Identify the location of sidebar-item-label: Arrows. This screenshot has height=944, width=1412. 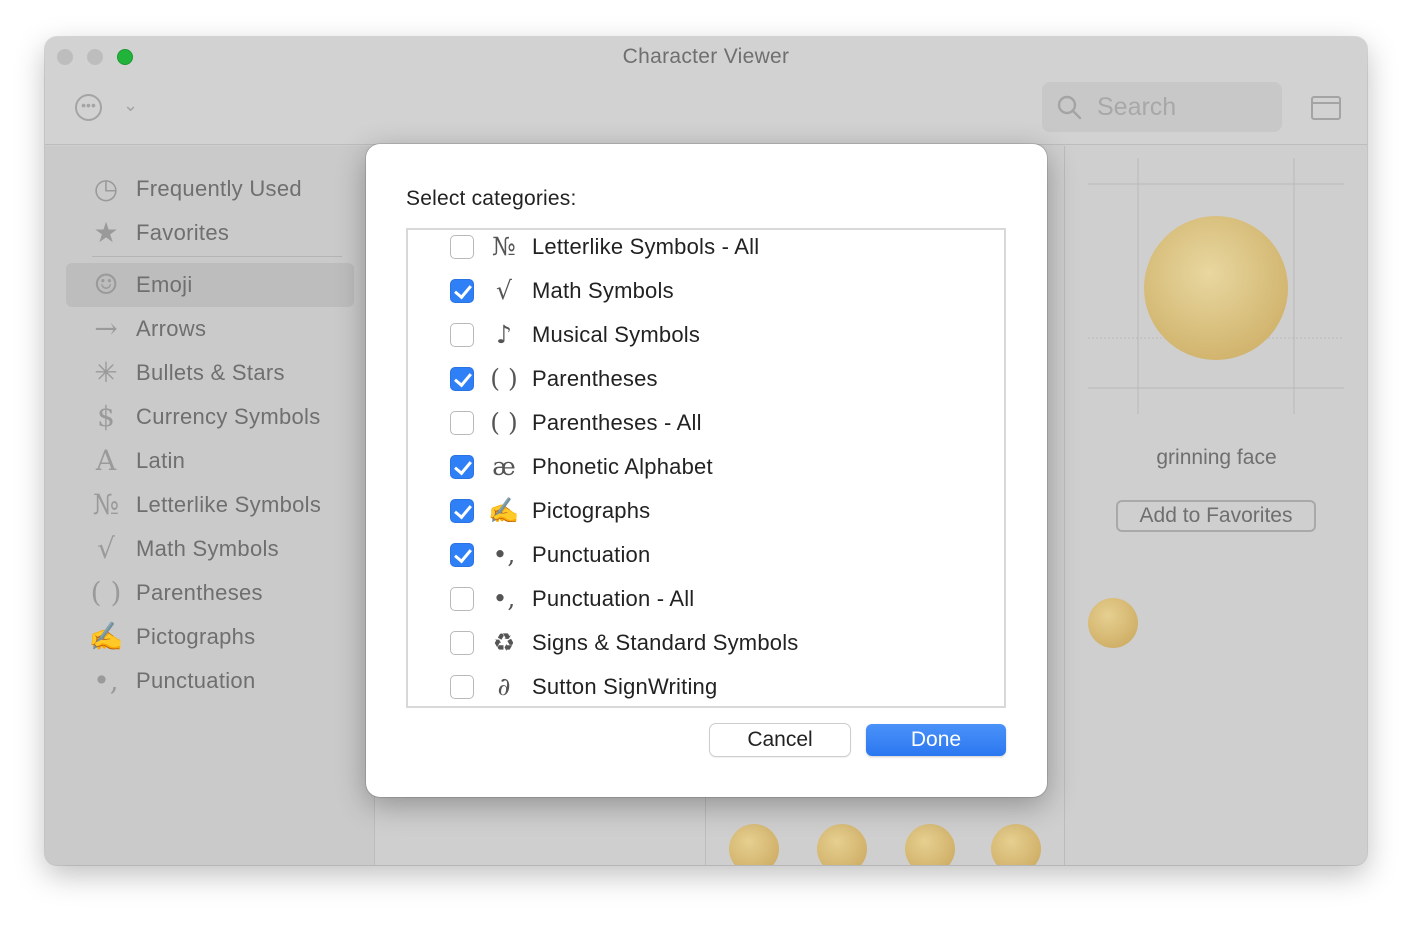
(171, 328).